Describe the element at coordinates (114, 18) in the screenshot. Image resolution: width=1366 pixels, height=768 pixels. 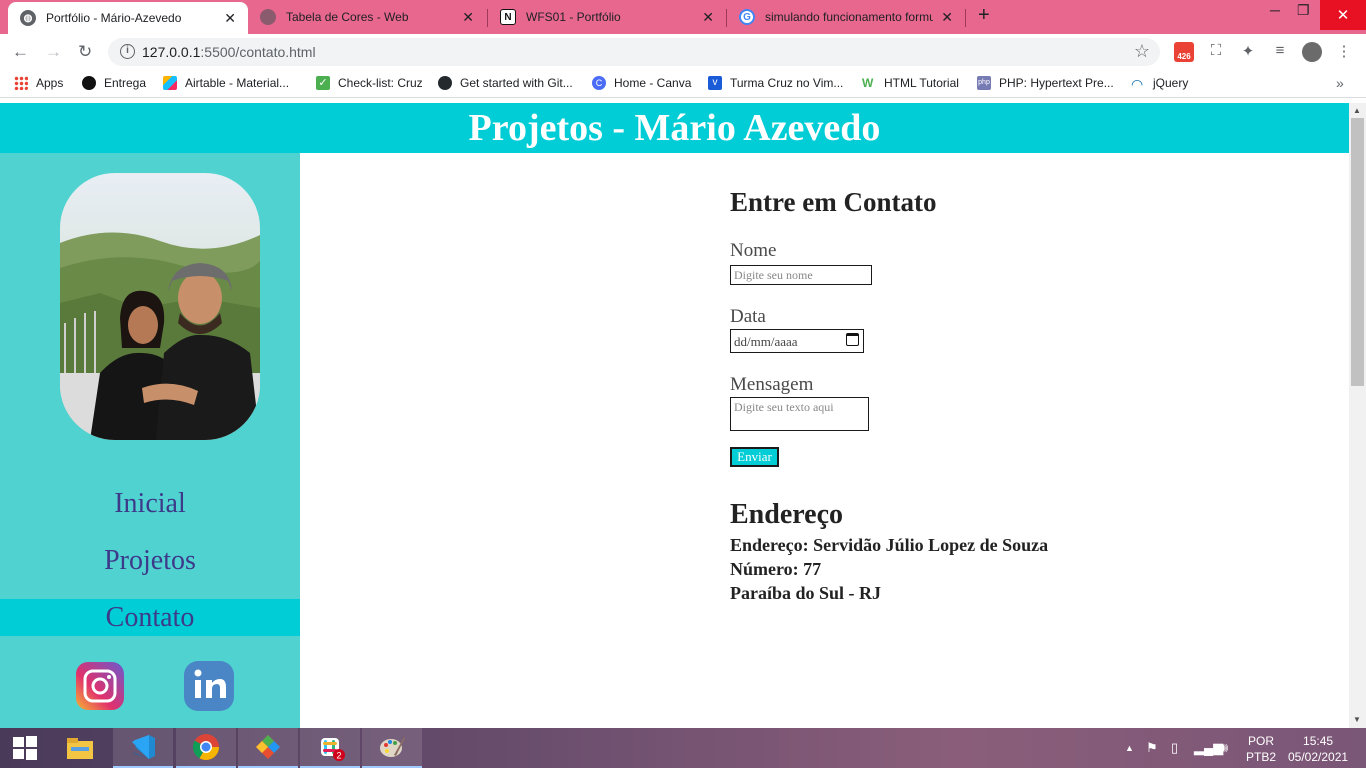
I see `tab-title: Portfólio - Mário-Azevedo` at that location.